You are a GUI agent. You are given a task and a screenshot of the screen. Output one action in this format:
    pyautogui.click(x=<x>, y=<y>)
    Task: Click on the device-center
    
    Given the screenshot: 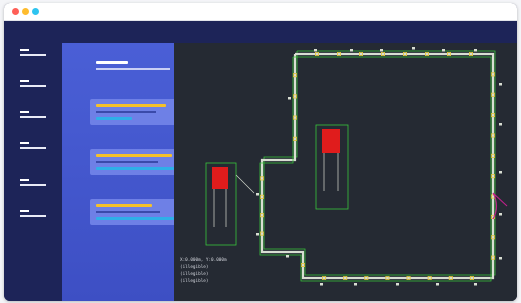 What is the action you would take?
    pyautogui.click(x=331, y=141)
    